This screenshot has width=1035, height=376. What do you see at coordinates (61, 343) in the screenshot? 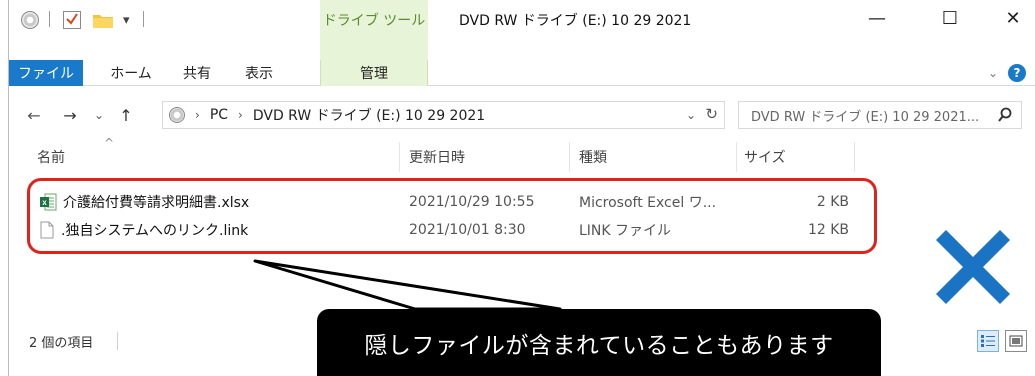
I see `item-count: 2 個の項目` at bounding box center [61, 343].